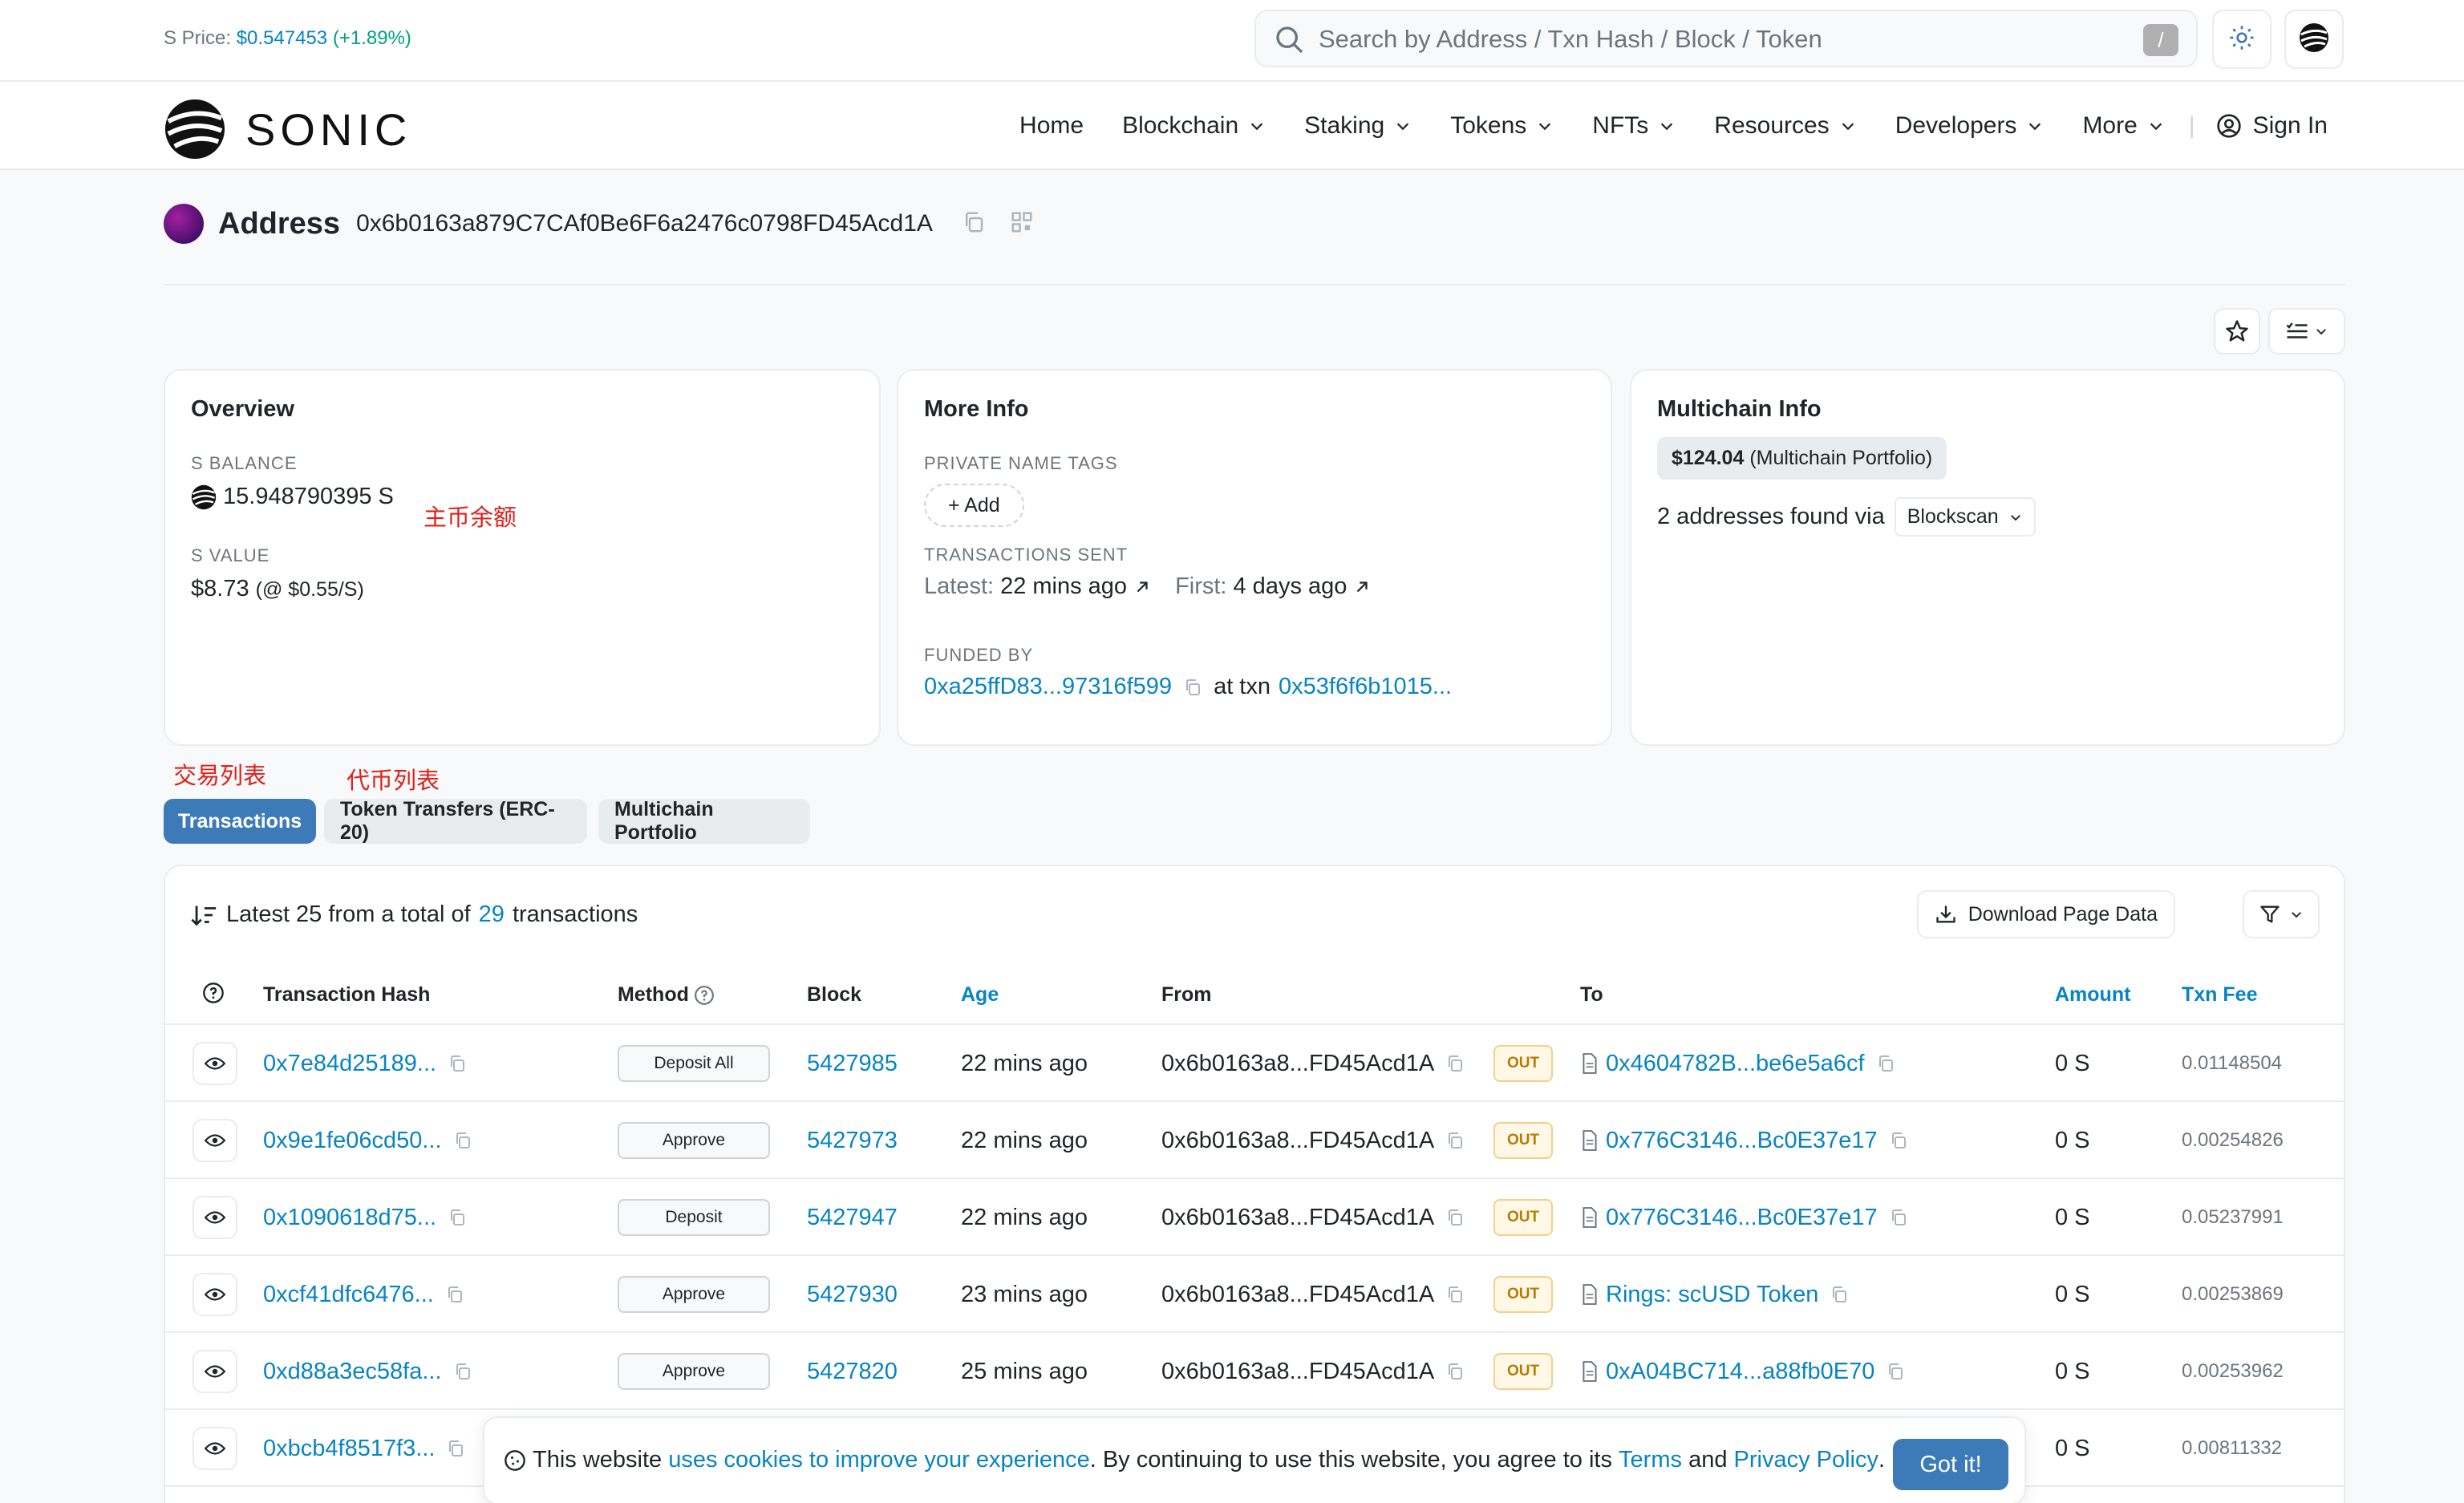 The height and width of the screenshot is (1503, 2464). I want to click on cookie-policy-link: uses cookies to improve your experience, so click(878, 1460).